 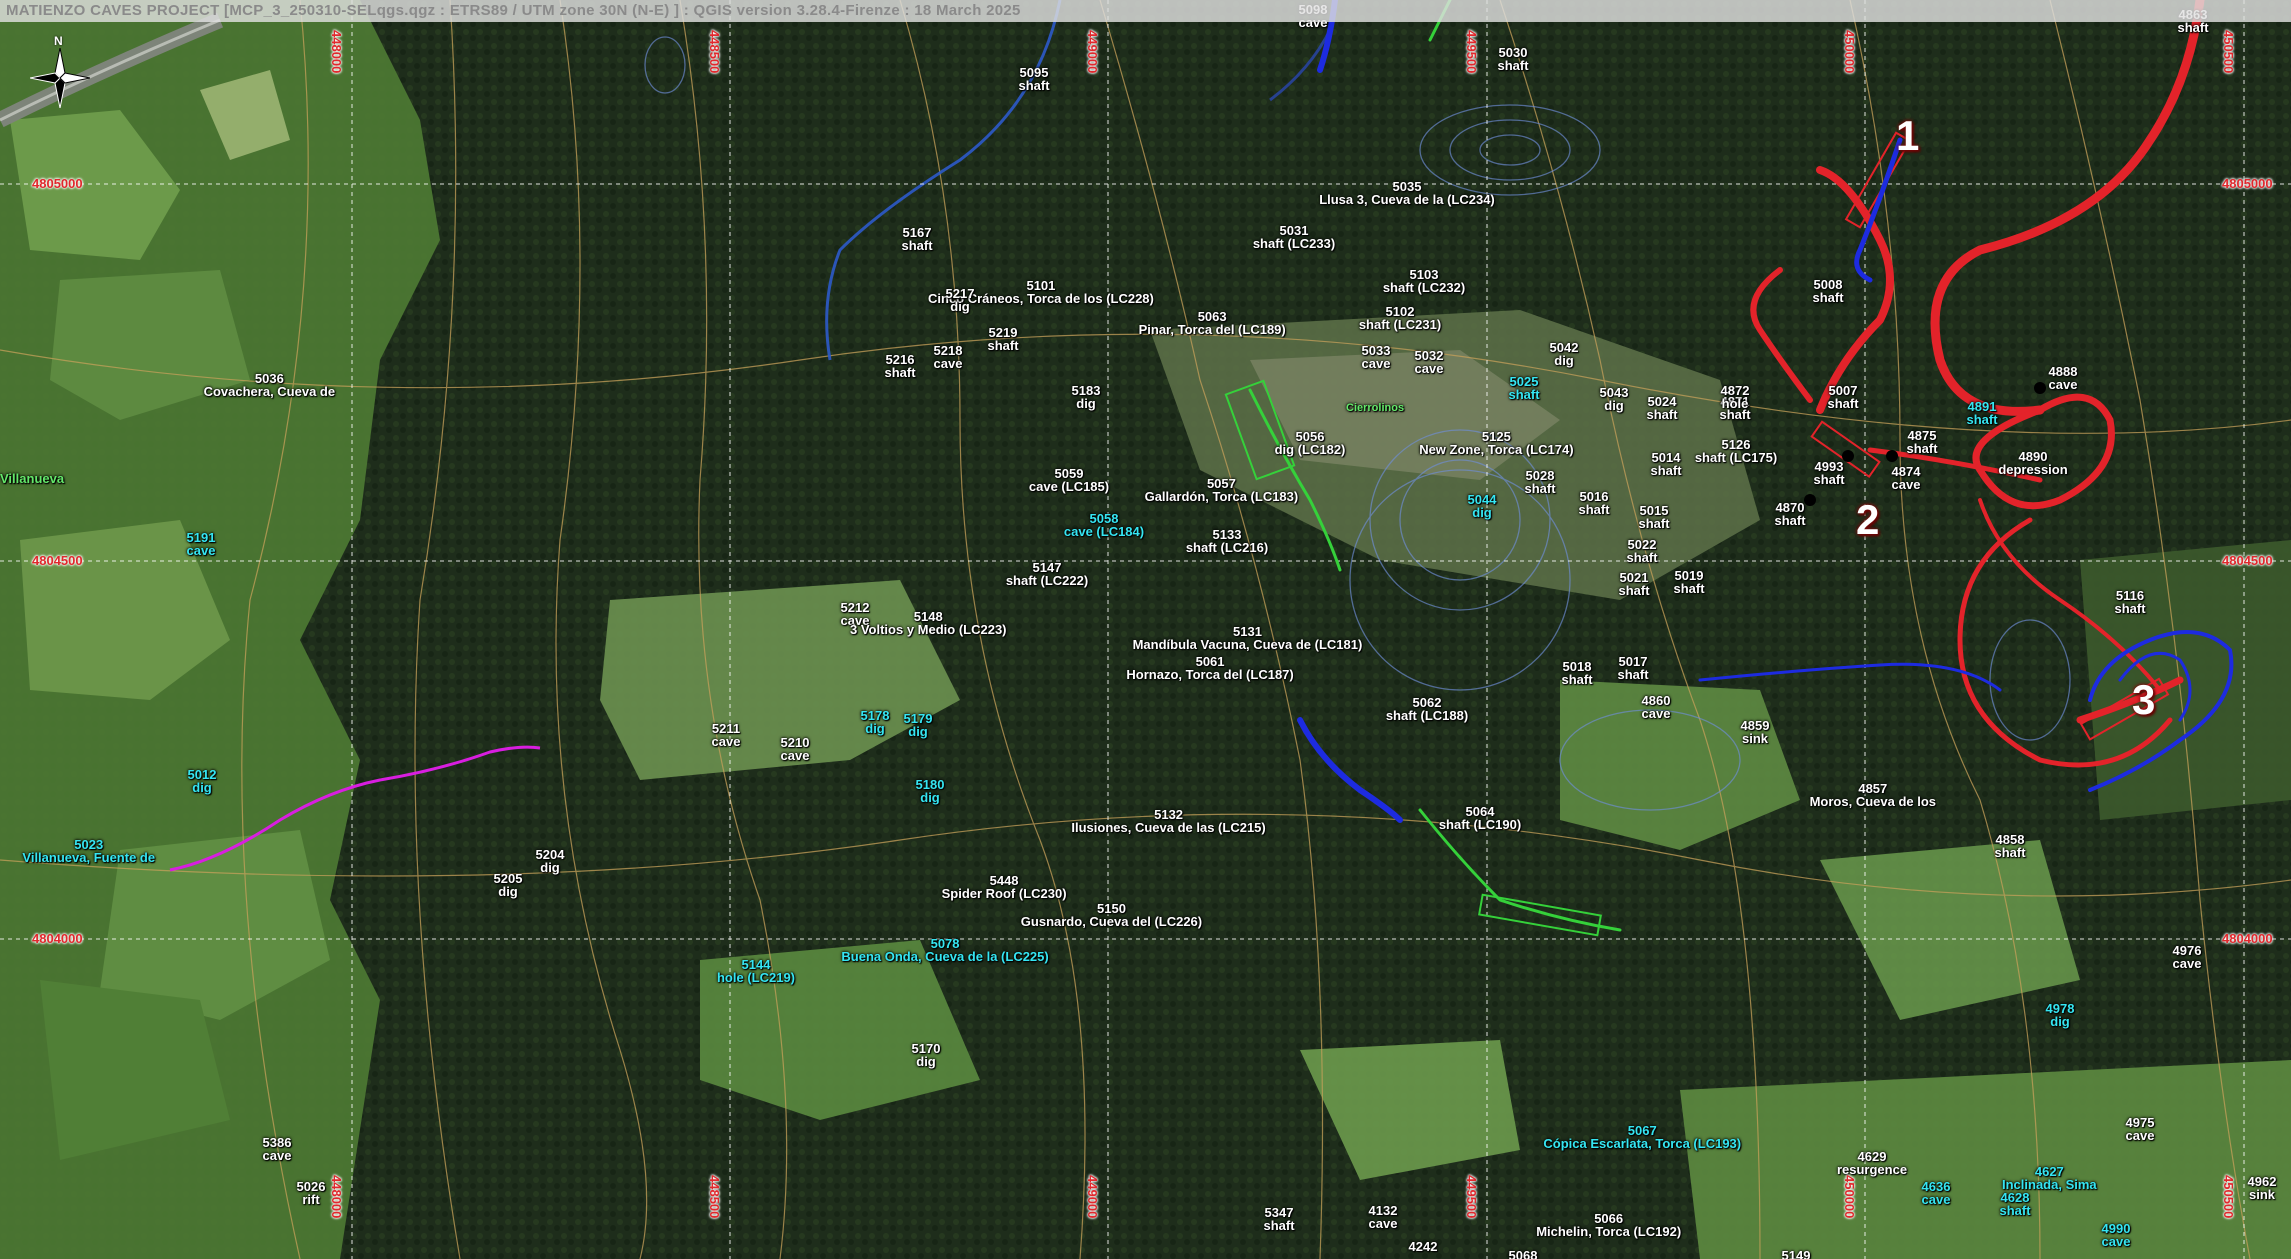 What do you see at coordinates (1642, 551) in the screenshot?
I see `site-label: 5022 shaft` at bounding box center [1642, 551].